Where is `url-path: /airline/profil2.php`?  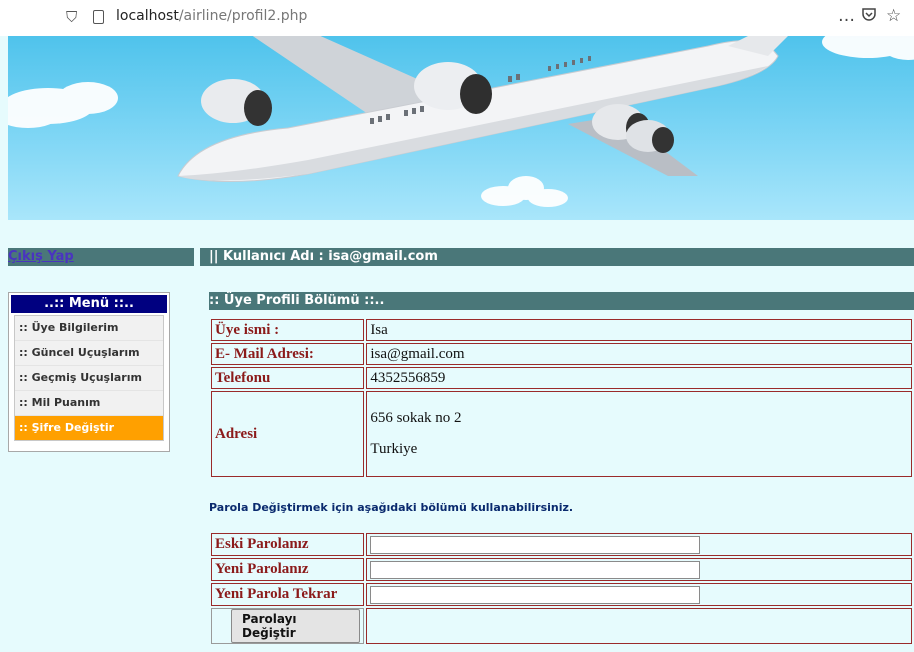 url-path: /airline/profil2.php is located at coordinates (243, 16).